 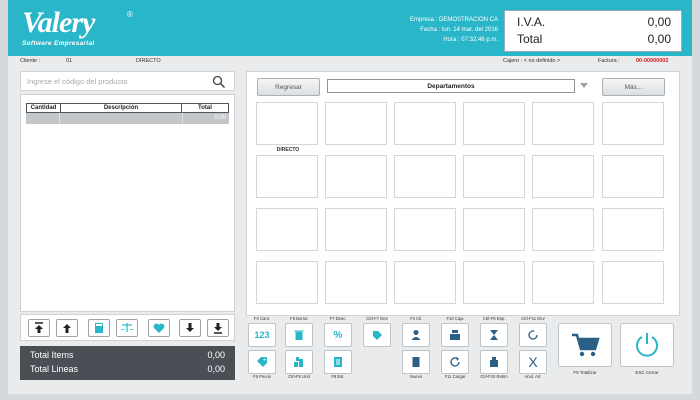 I want to click on new-document-icon, so click(x=416, y=362).